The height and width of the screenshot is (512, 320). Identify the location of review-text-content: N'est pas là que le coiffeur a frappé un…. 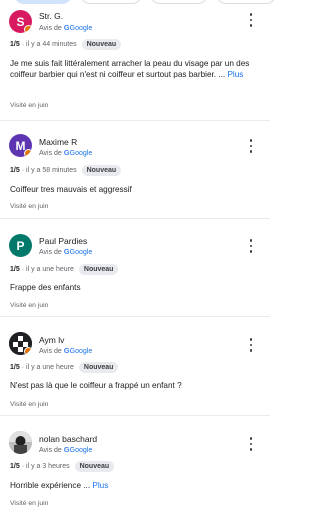
(96, 385).